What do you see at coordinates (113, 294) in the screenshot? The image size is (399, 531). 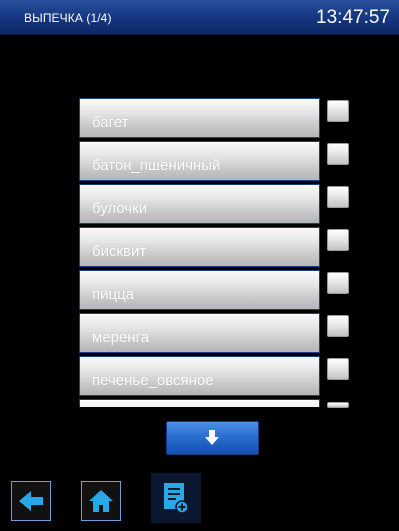 I see `list-item-label: пицца` at bounding box center [113, 294].